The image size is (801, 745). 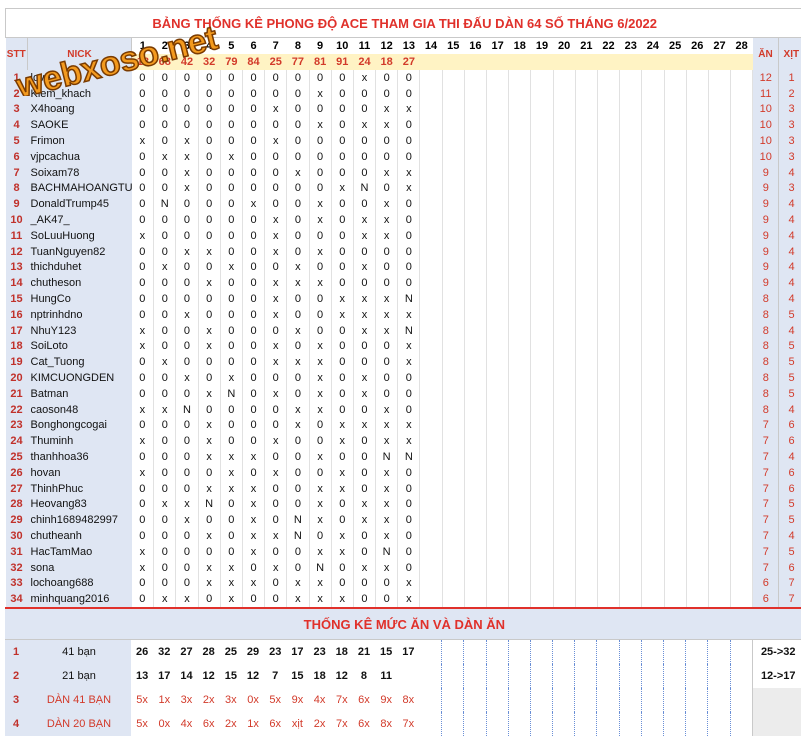 I want to click on stats-value: 3x, so click(x=186, y=700).